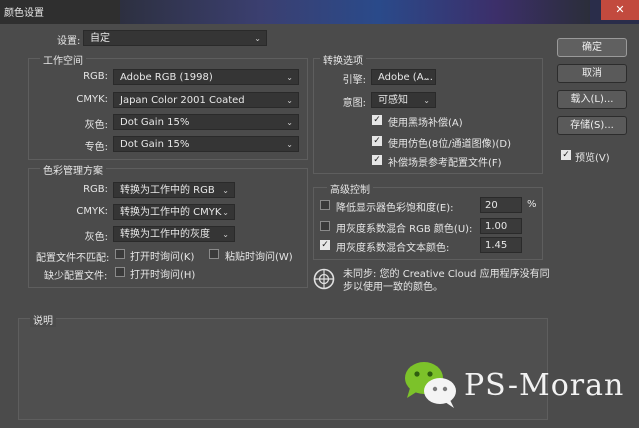 This screenshot has height=428, width=639. Describe the element at coordinates (377, 141) in the screenshot. I see `dither-checkbox: ✓` at that location.